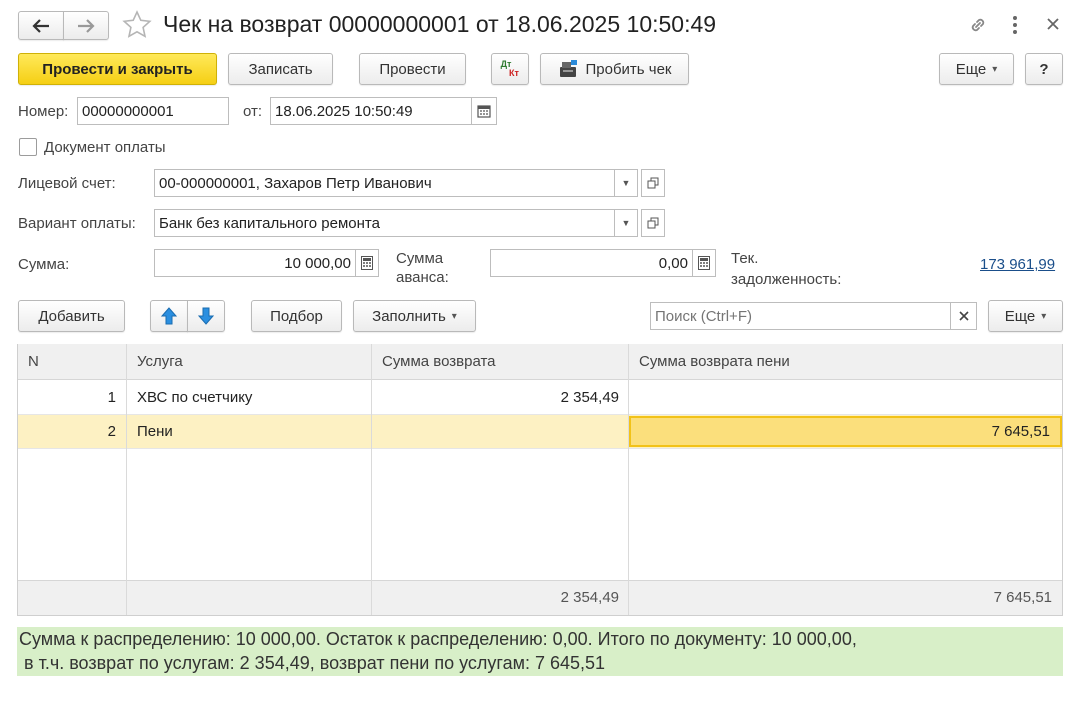  Describe the element at coordinates (195, 397) in the screenshot. I see `row-service: ХВС по счетчику` at that location.